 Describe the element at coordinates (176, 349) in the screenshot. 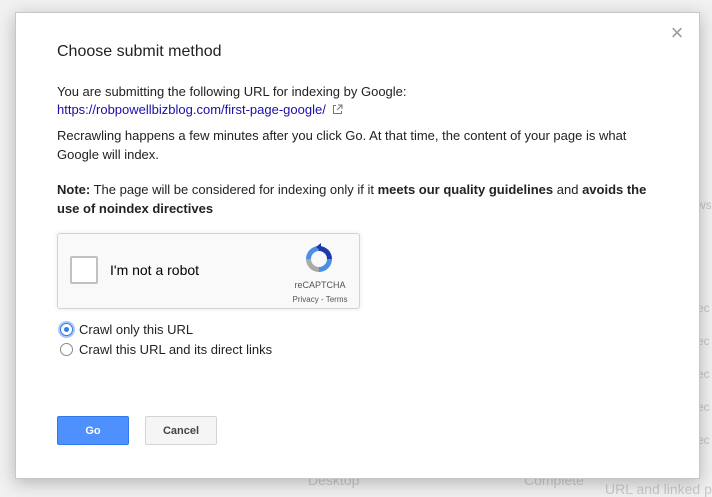

I see `crawl-option-label: Crawl this URL and its direct links` at that location.